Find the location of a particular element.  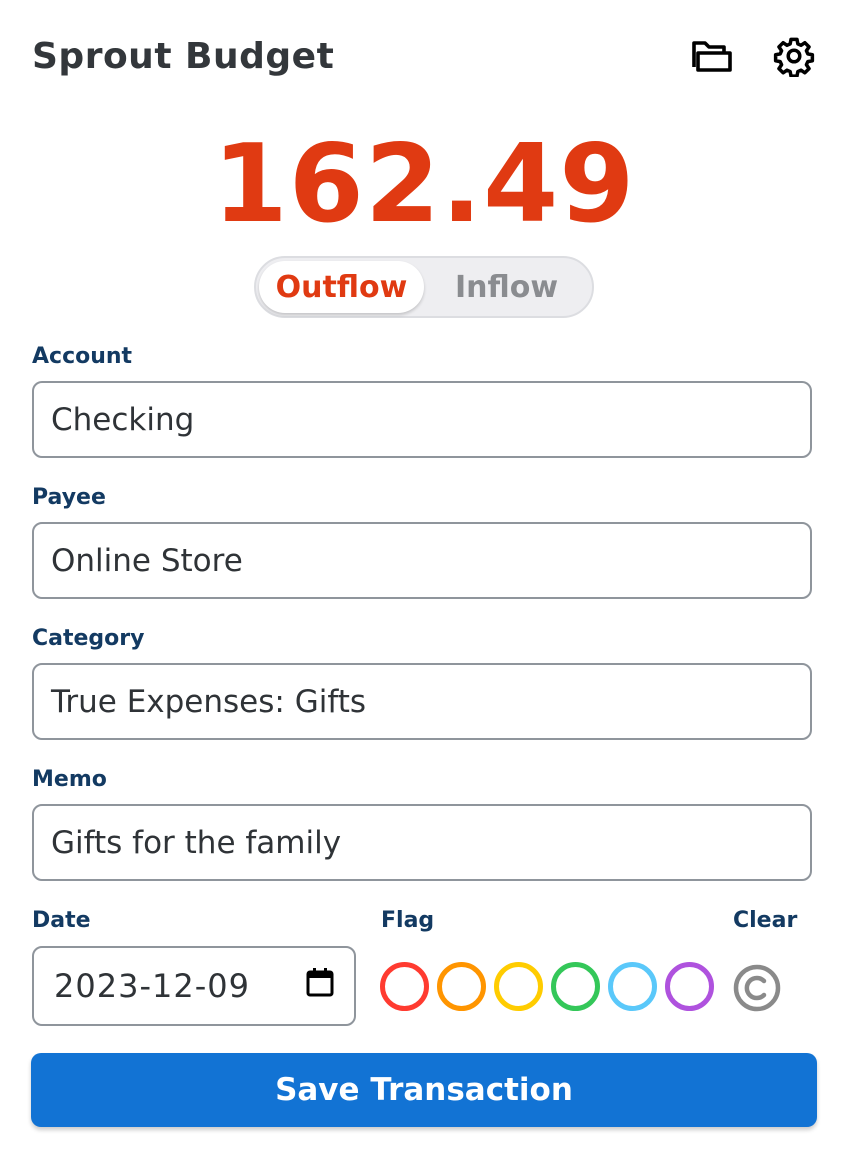

header-icons is located at coordinates (753, 56).